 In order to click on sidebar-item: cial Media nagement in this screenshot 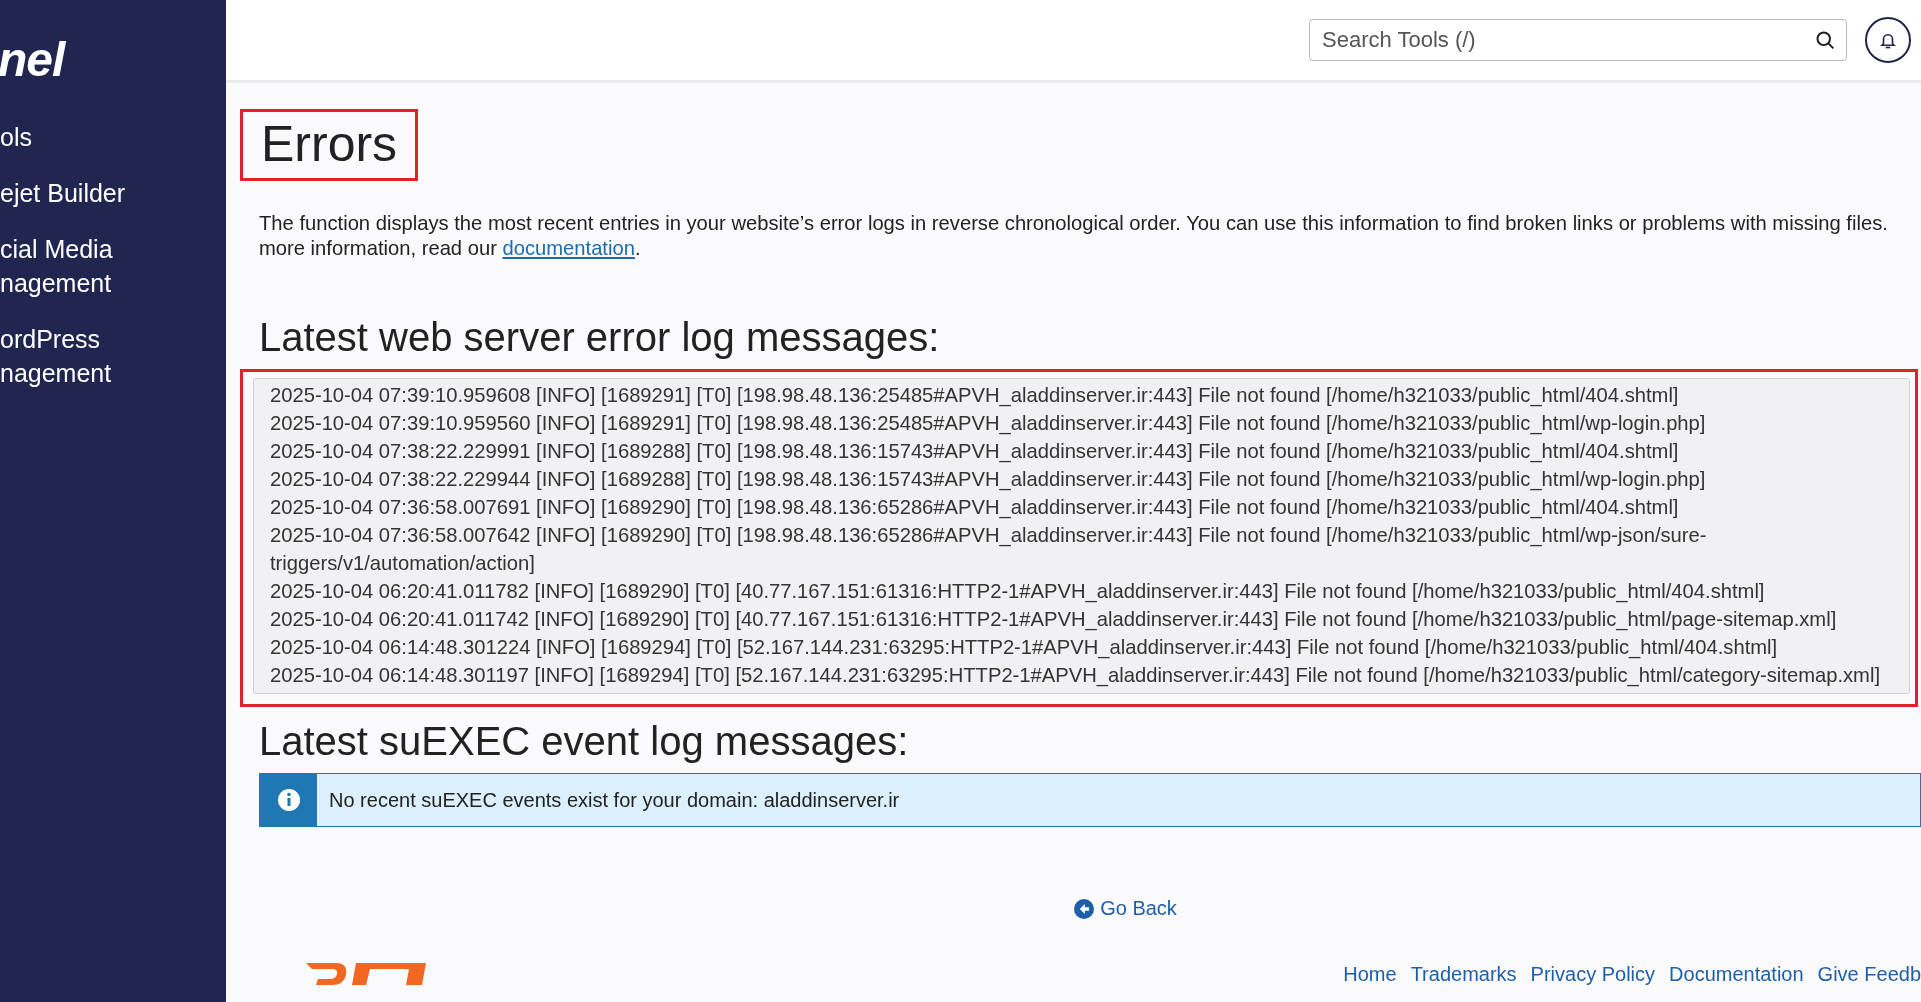, I will do `click(56, 266)`.